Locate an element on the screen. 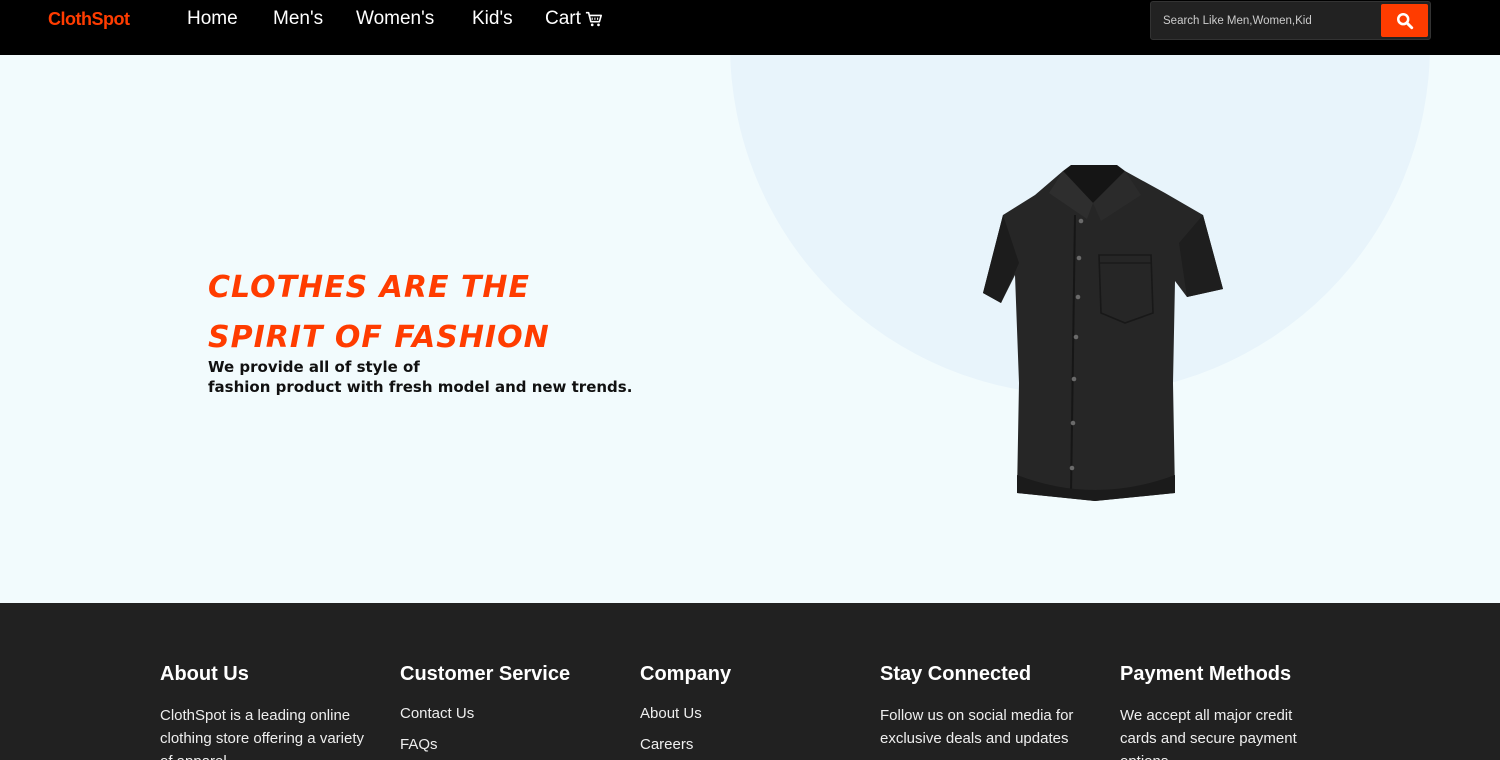 This screenshot has height=760, width=1500. brand-logo: ClothSpot is located at coordinates (89, 19).